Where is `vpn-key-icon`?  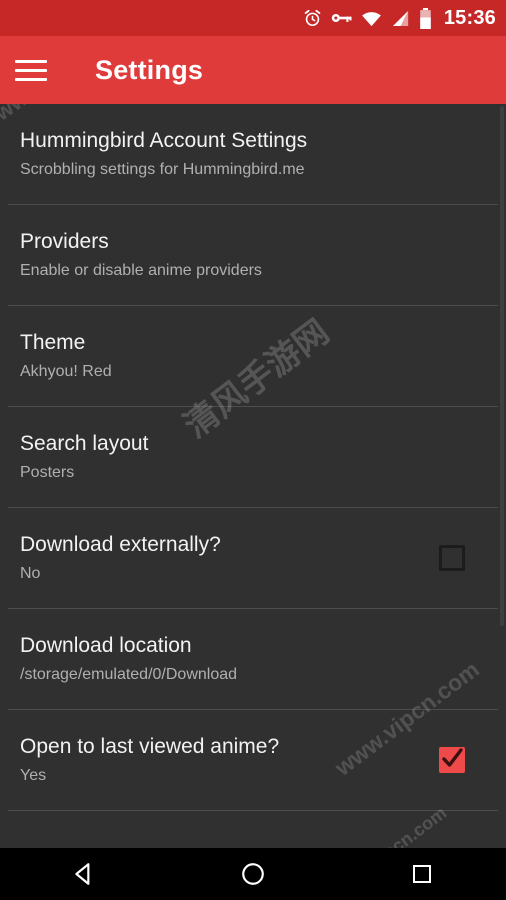 vpn-key-icon is located at coordinates (341, 18).